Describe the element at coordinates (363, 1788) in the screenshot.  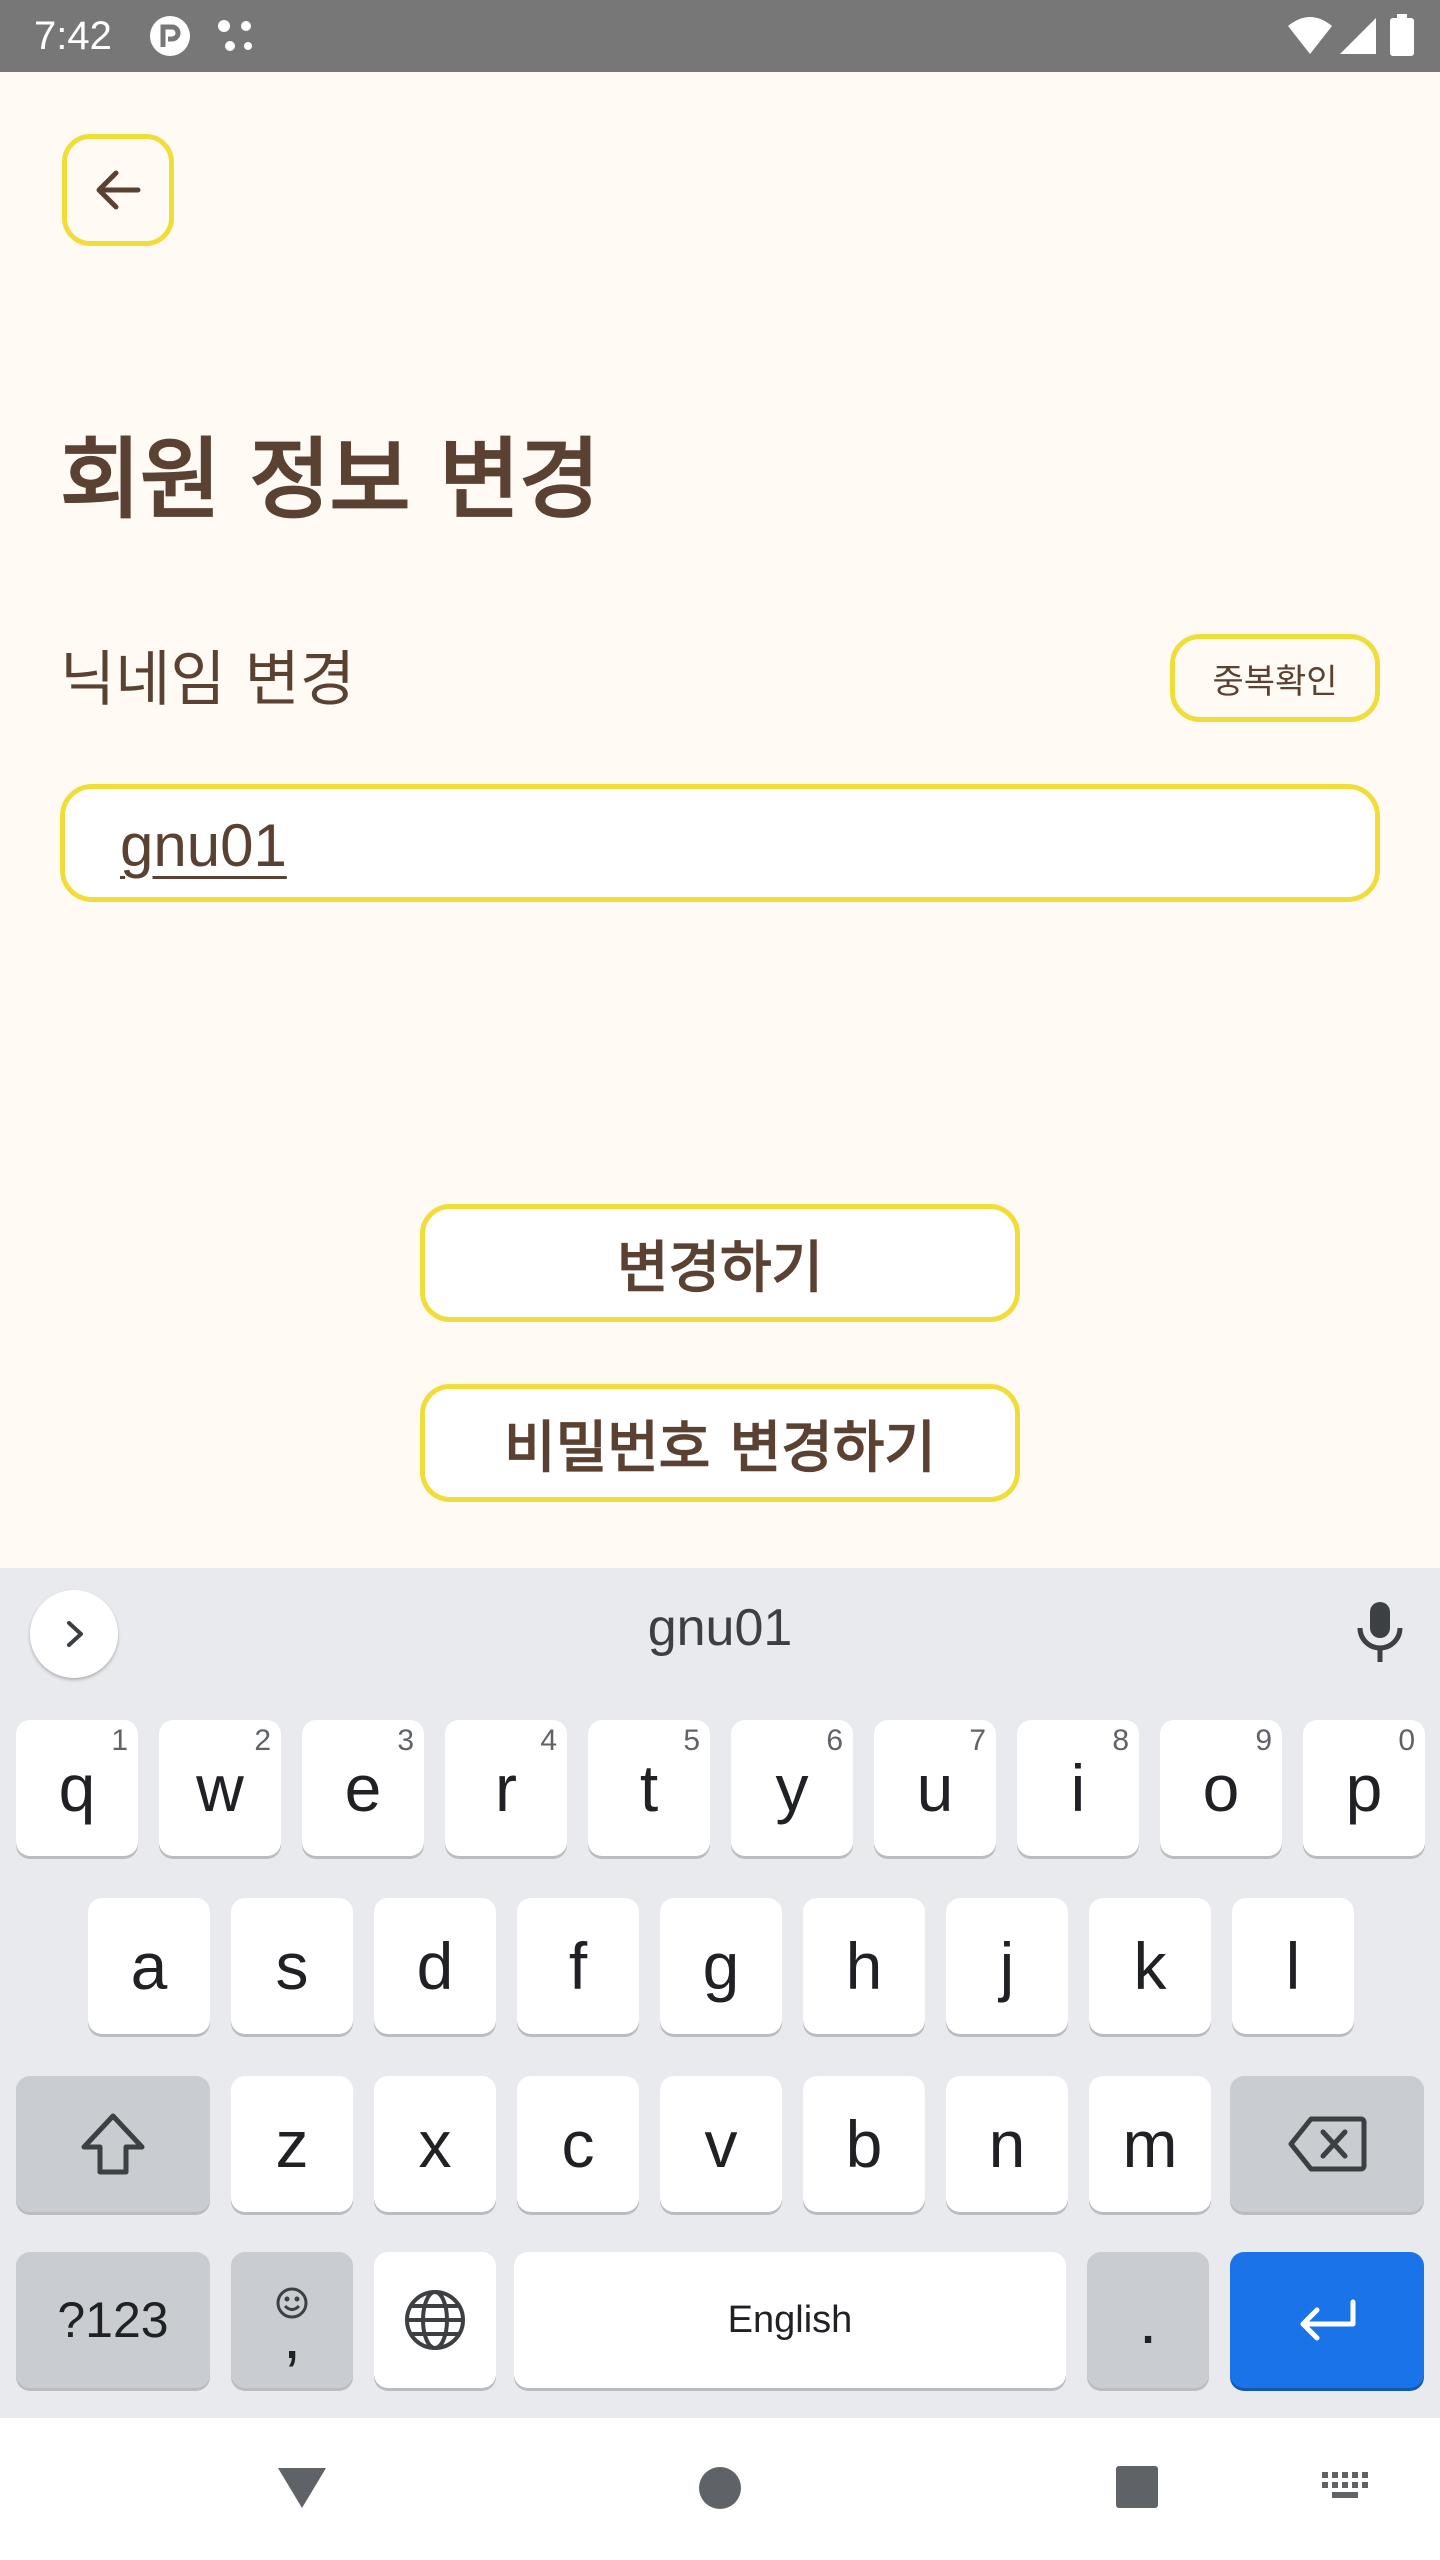
I see `key-e: e3` at that location.